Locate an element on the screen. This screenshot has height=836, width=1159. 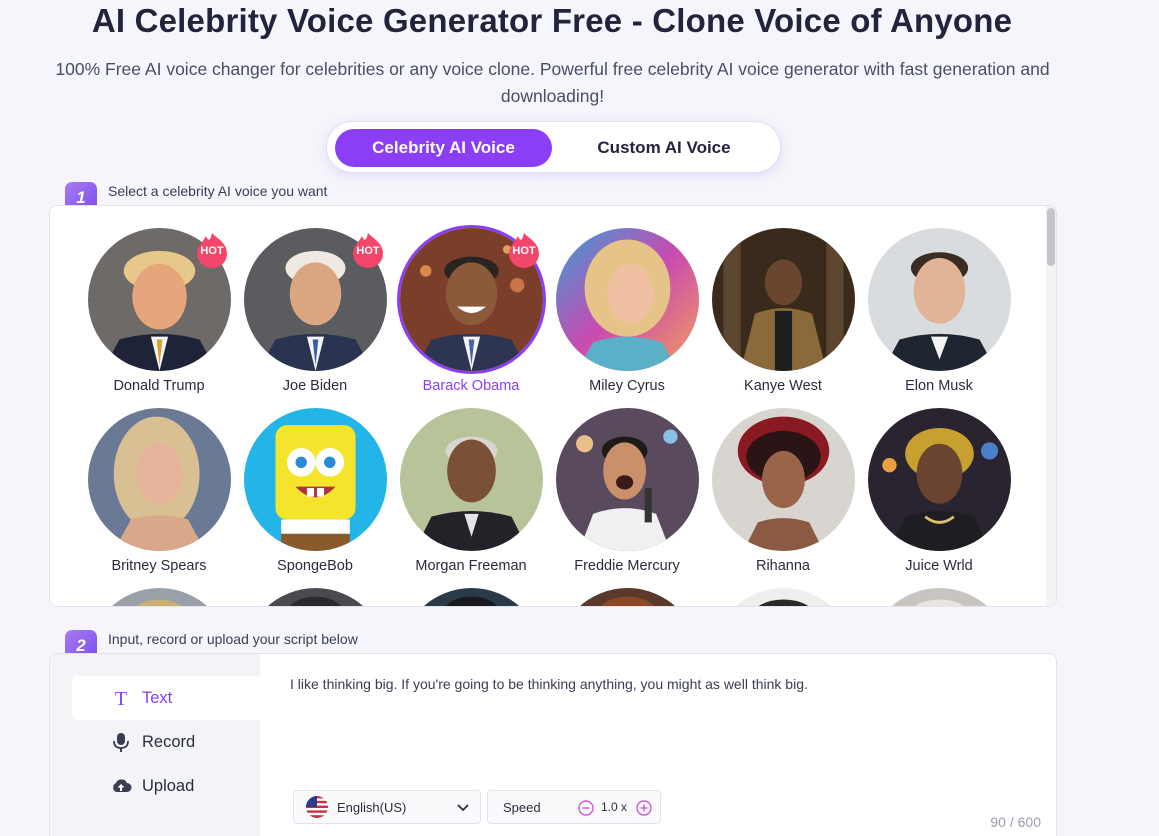
scrollbar-thumb is located at coordinates (1051, 237).